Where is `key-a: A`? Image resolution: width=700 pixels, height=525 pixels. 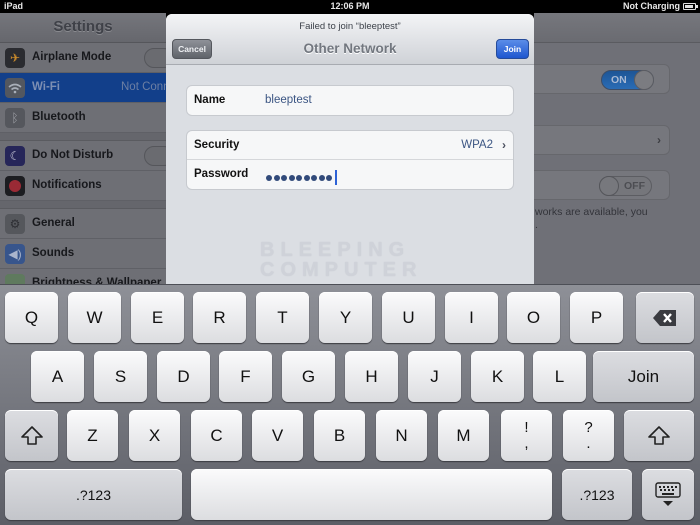 key-a: A is located at coordinates (57, 376).